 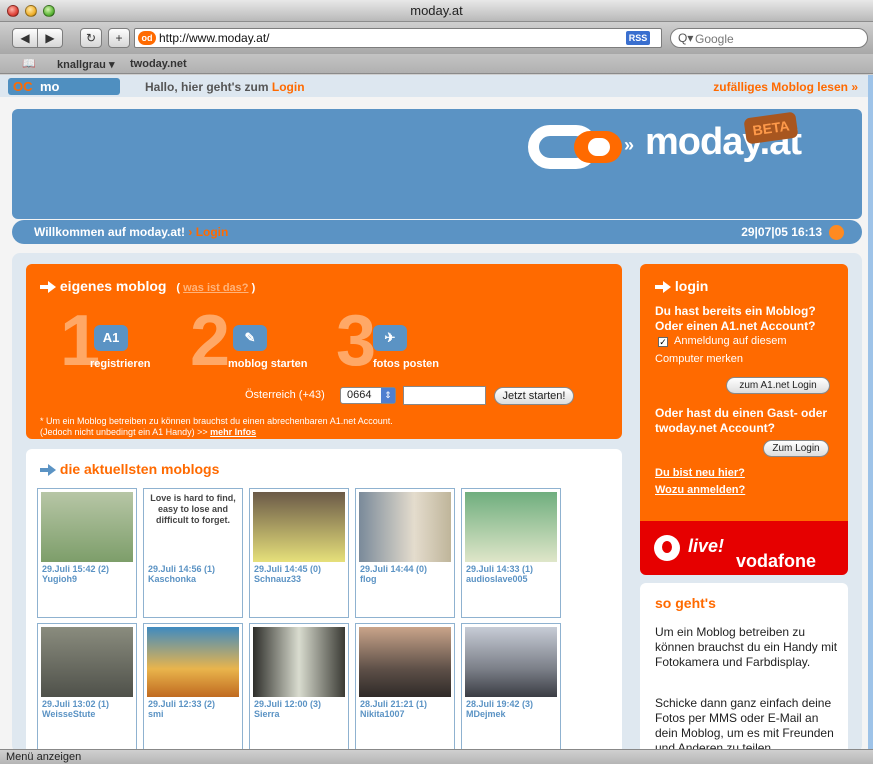 What do you see at coordinates (210, 341) in the screenshot?
I see `step-2-number: 2` at bounding box center [210, 341].